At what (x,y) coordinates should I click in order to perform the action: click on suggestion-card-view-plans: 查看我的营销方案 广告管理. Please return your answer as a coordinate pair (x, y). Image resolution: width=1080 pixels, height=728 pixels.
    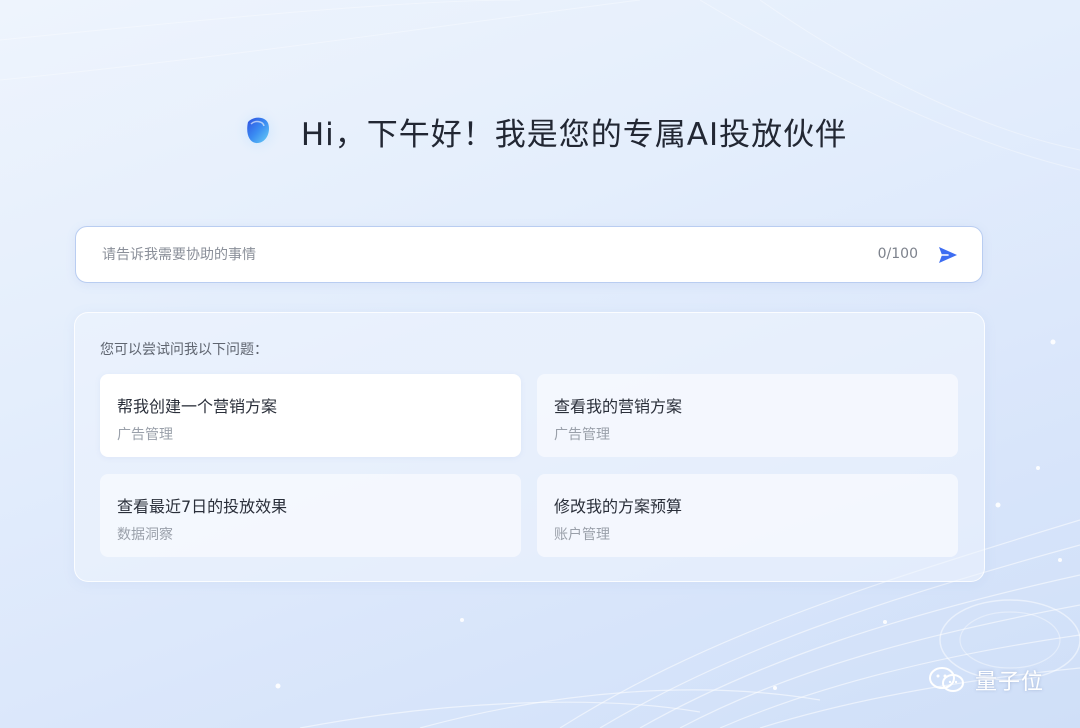
    Looking at the image, I should click on (747, 415).